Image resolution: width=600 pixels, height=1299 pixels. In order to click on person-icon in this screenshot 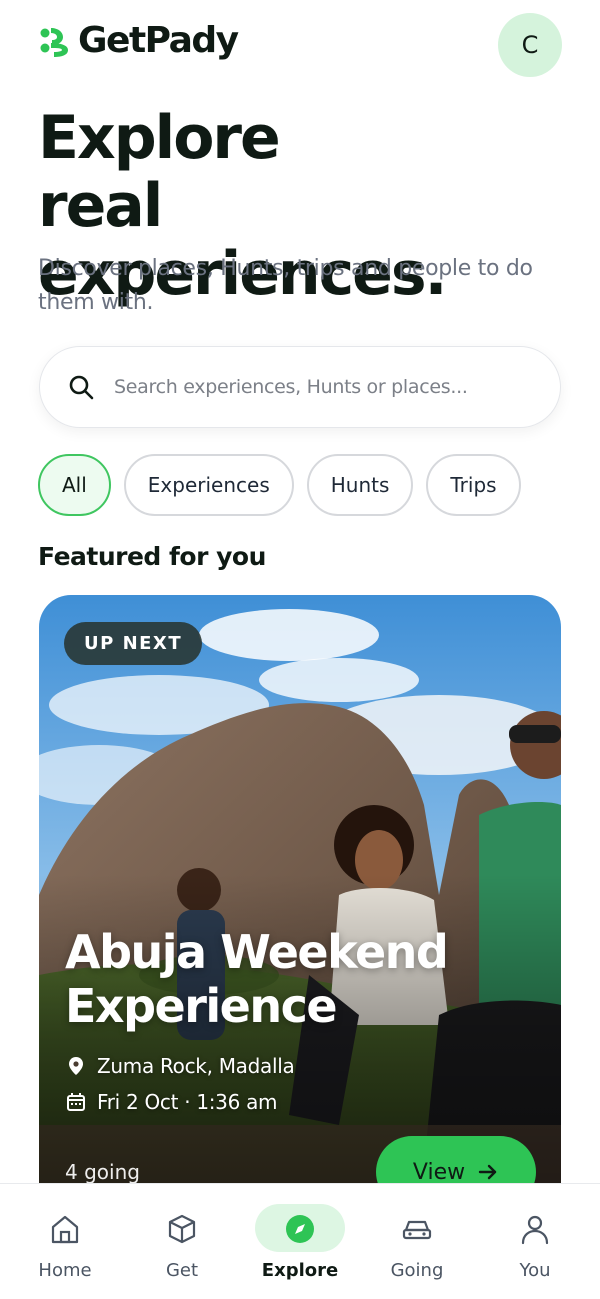, I will do `click(535, 1229)`.